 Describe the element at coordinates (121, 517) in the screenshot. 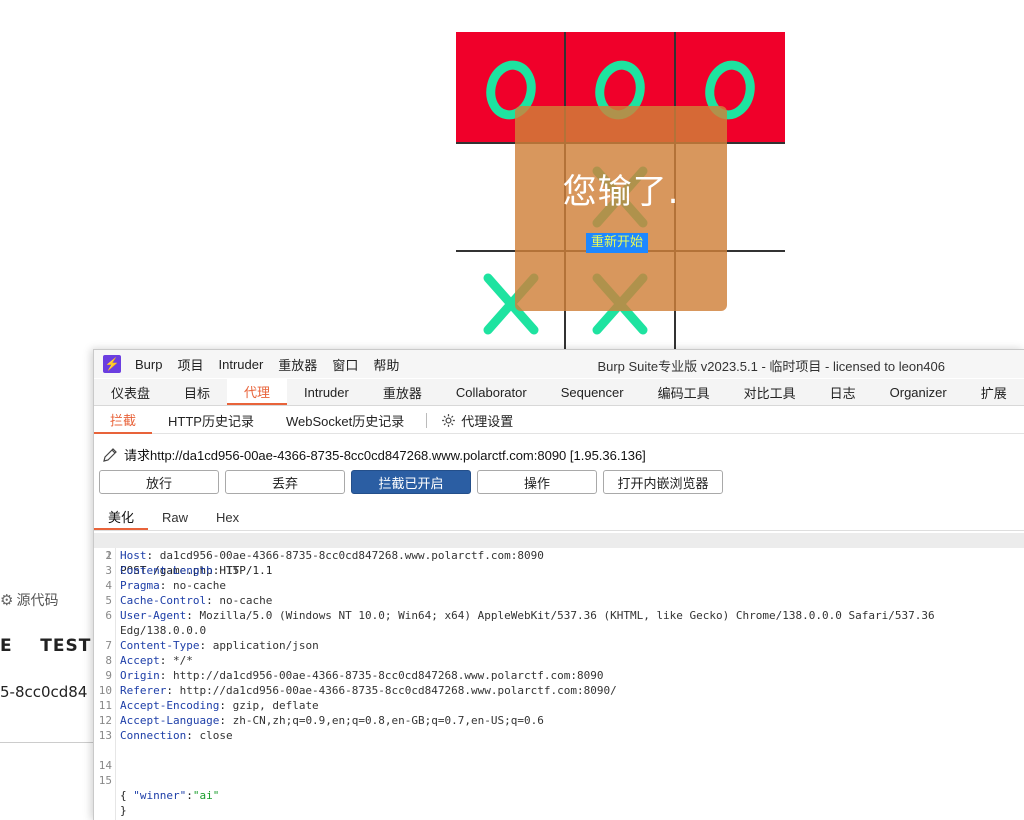

I see `tab-pretty: 美化` at that location.